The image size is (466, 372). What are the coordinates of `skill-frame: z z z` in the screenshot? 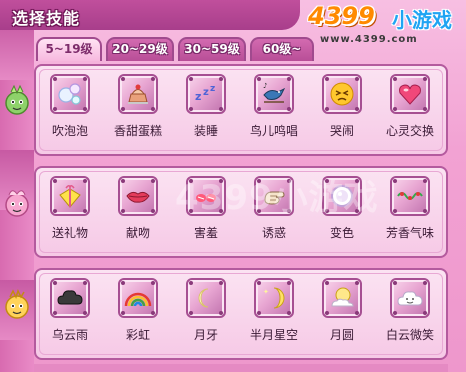 It's located at (206, 94).